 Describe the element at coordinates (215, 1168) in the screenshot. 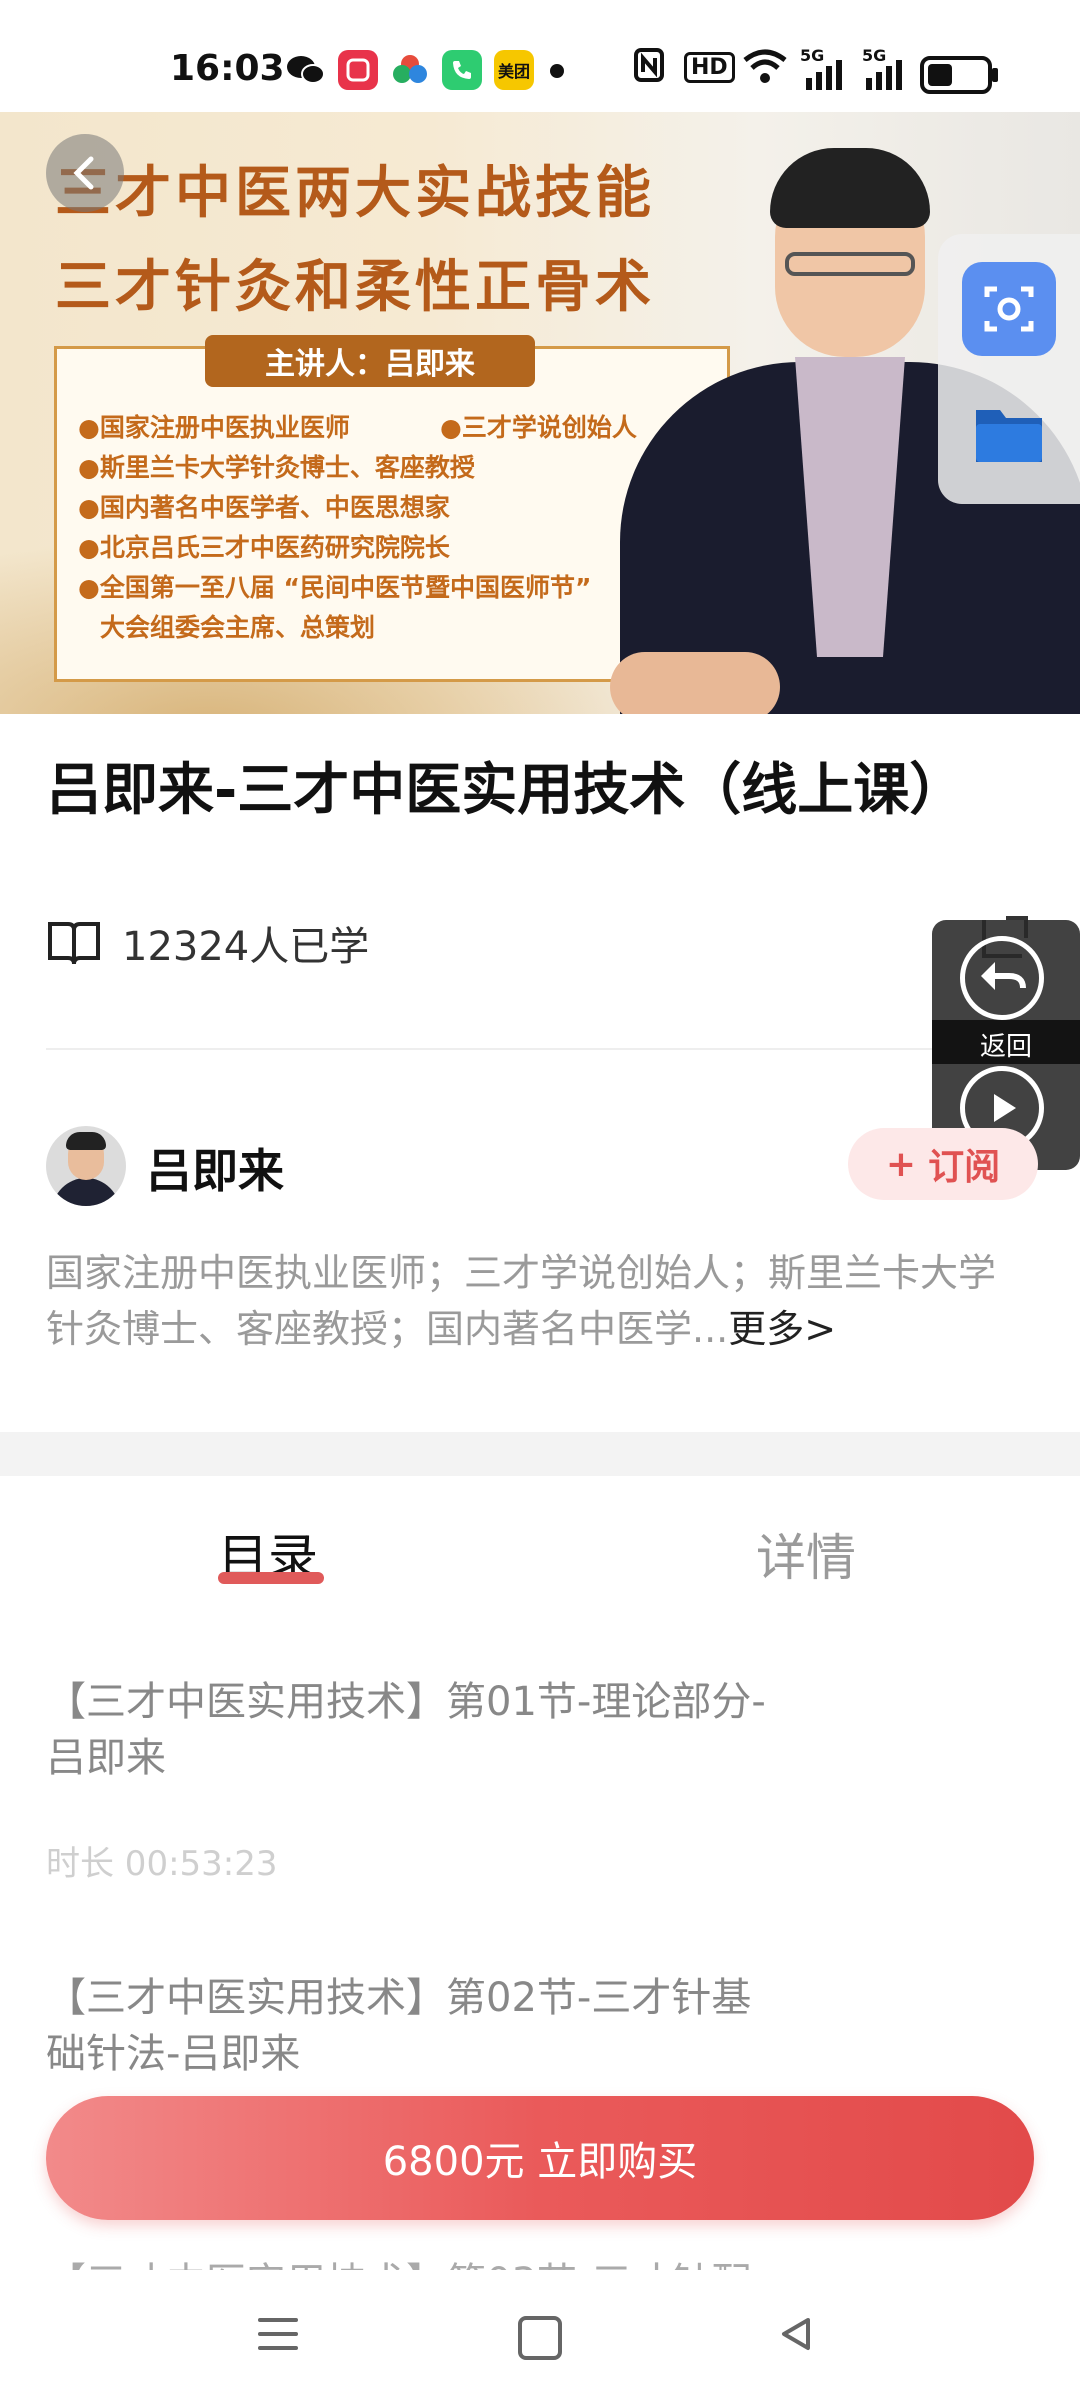

I see `teacher-name: 吕即来` at that location.